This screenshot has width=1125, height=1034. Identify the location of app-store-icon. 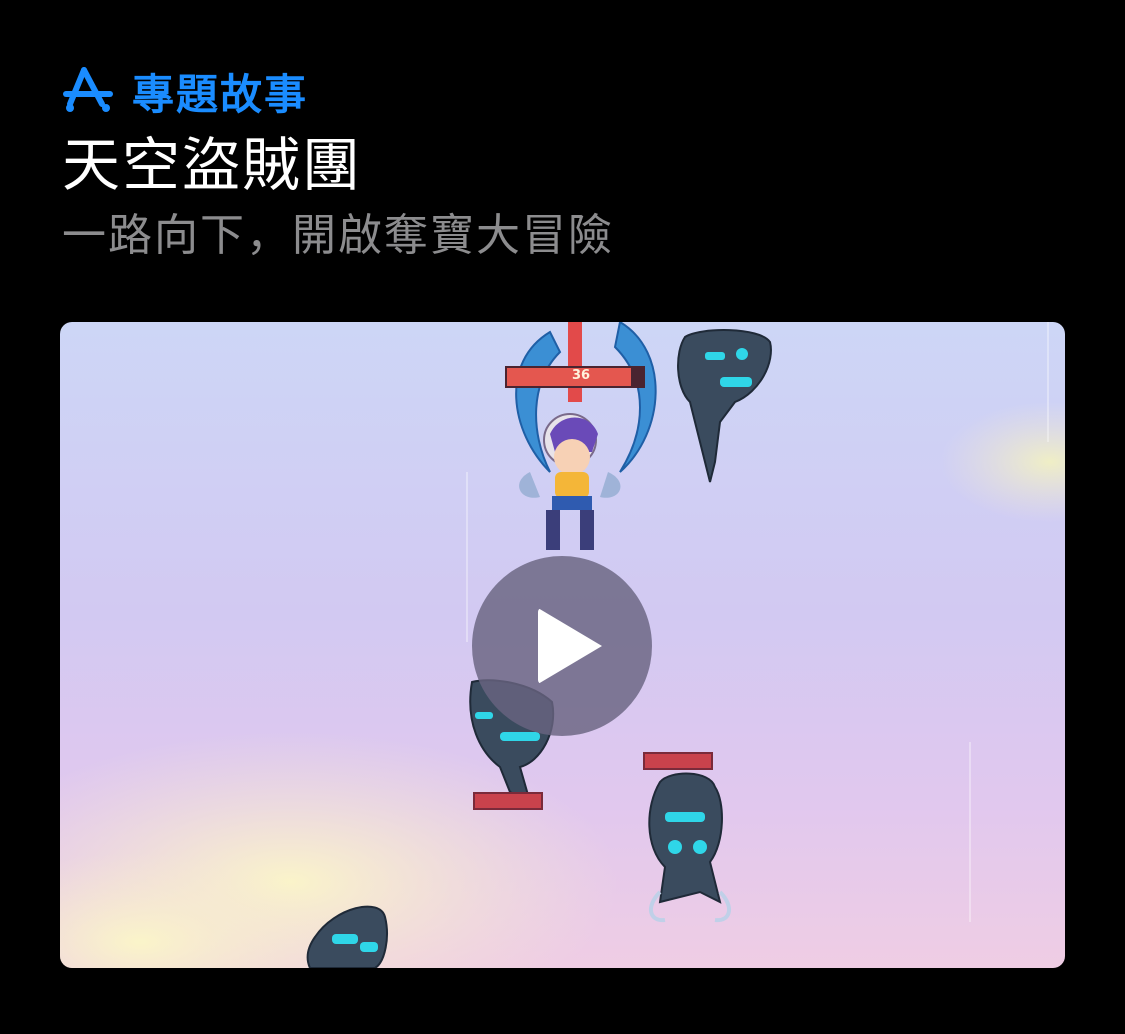
(89, 91).